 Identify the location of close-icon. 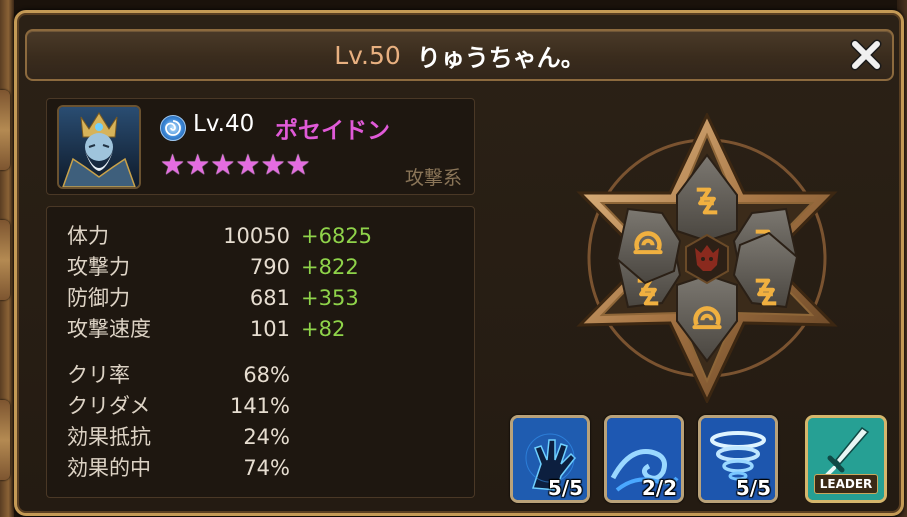
(866, 55).